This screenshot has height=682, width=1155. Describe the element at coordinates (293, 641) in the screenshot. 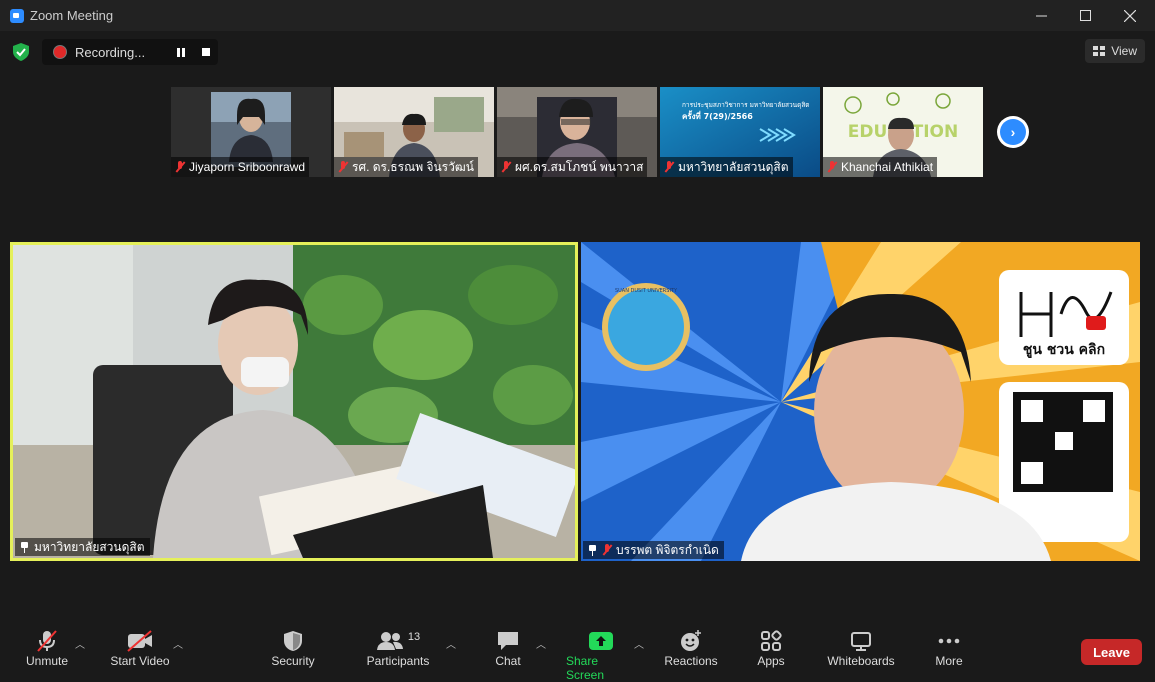

I see `security-shield-icon` at that location.